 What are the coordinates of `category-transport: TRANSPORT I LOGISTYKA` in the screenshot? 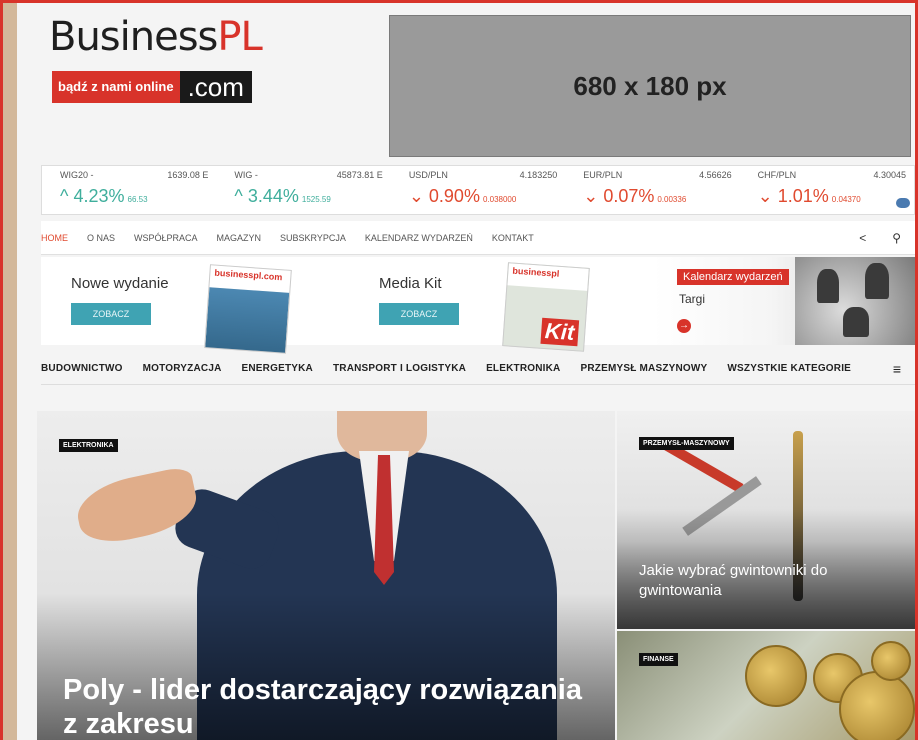 It's located at (399, 368).